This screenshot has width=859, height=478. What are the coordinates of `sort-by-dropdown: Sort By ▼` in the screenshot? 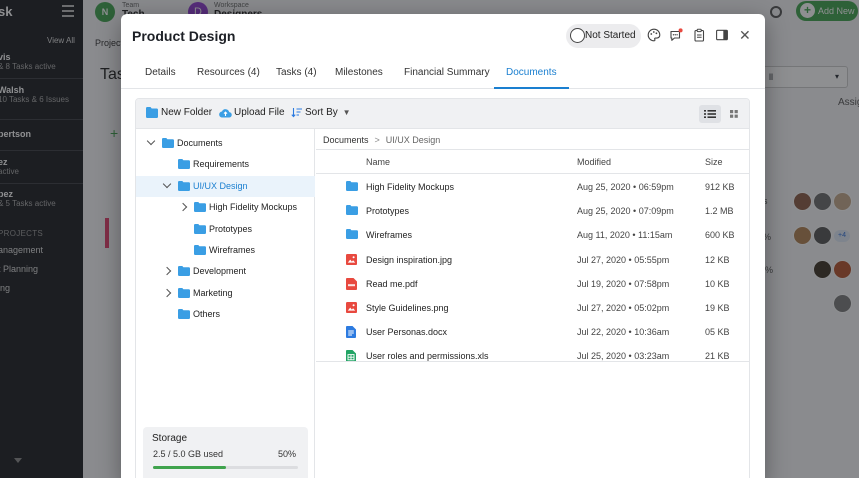 It's located at (321, 112).